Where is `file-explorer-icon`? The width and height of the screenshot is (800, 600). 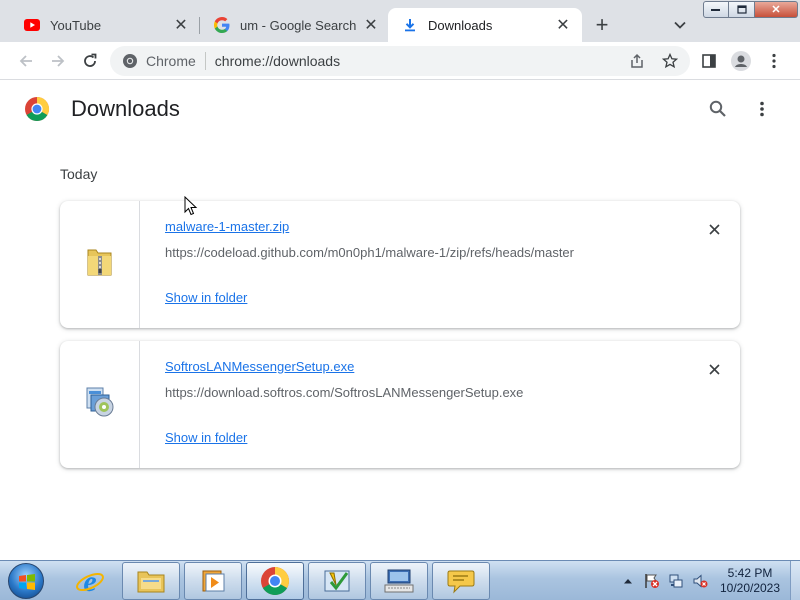
file-explorer-icon is located at coordinates (151, 581).